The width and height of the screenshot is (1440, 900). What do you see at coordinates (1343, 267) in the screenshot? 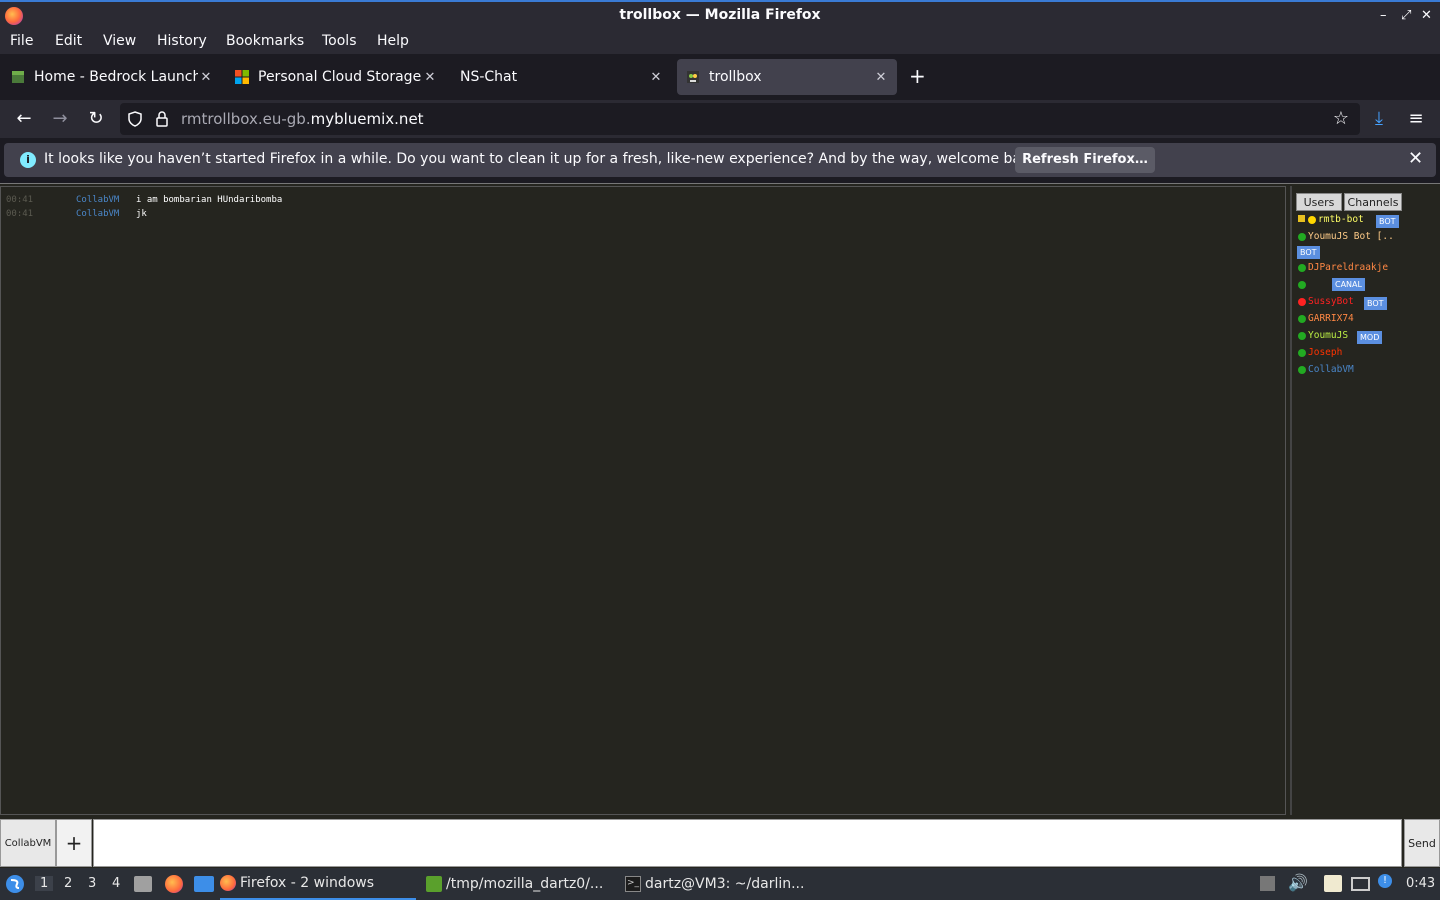
I see `user-item: DJPareldraakje` at bounding box center [1343, 267].